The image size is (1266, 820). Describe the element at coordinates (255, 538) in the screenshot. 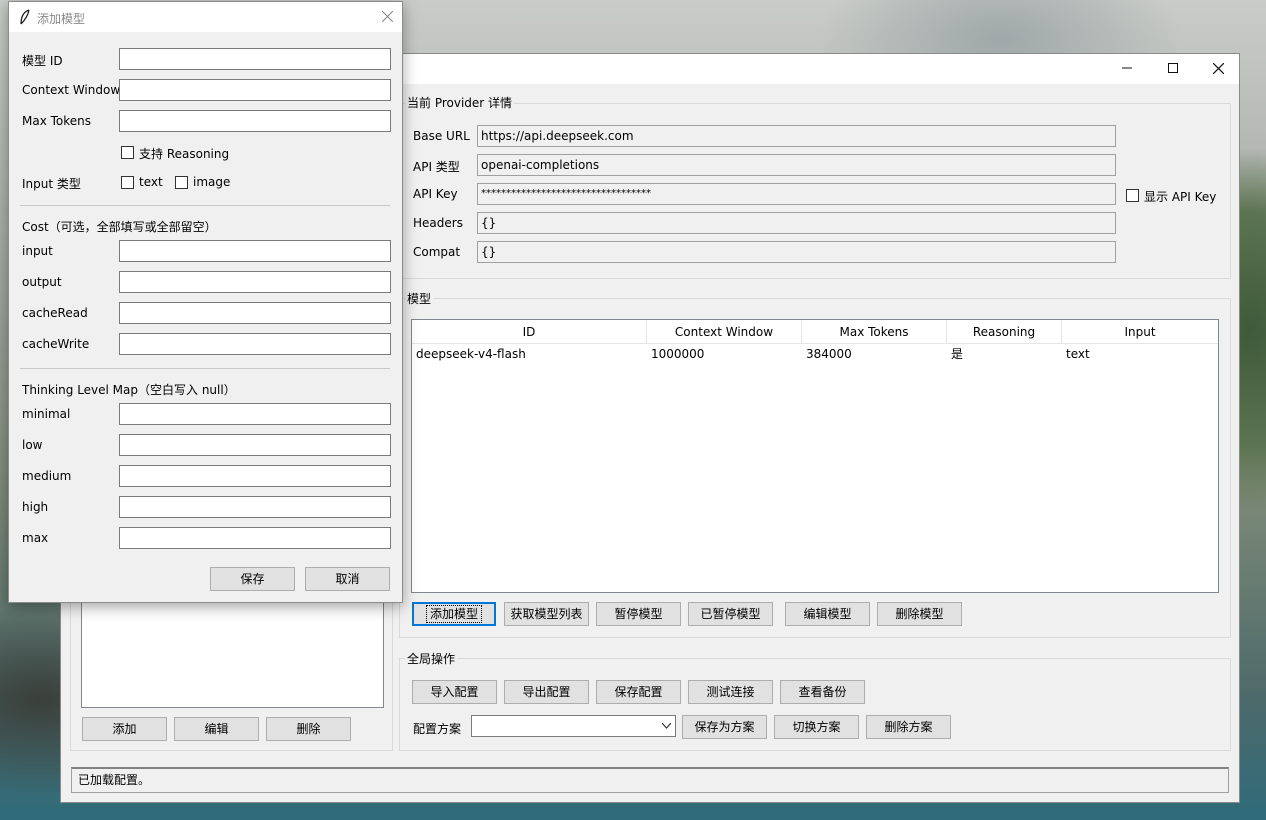

I see `thinking-max-field` at that location.